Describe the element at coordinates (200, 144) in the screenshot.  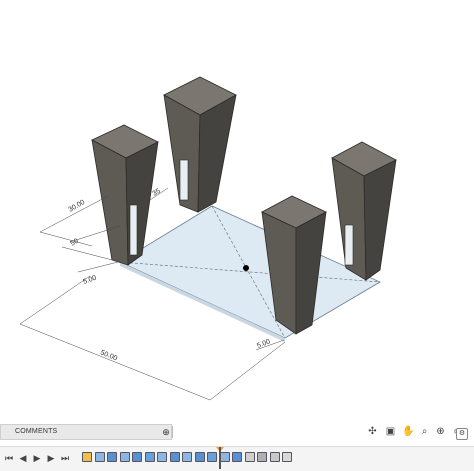
I see `leg-back` at that location.